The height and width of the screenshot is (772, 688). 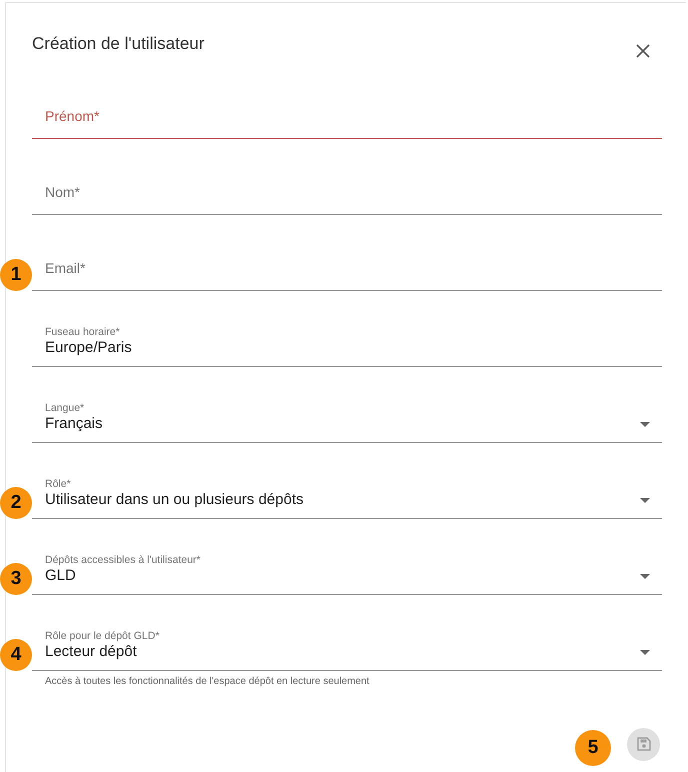 I want to click on input-field: Nom*, so click(x=347, y=198).